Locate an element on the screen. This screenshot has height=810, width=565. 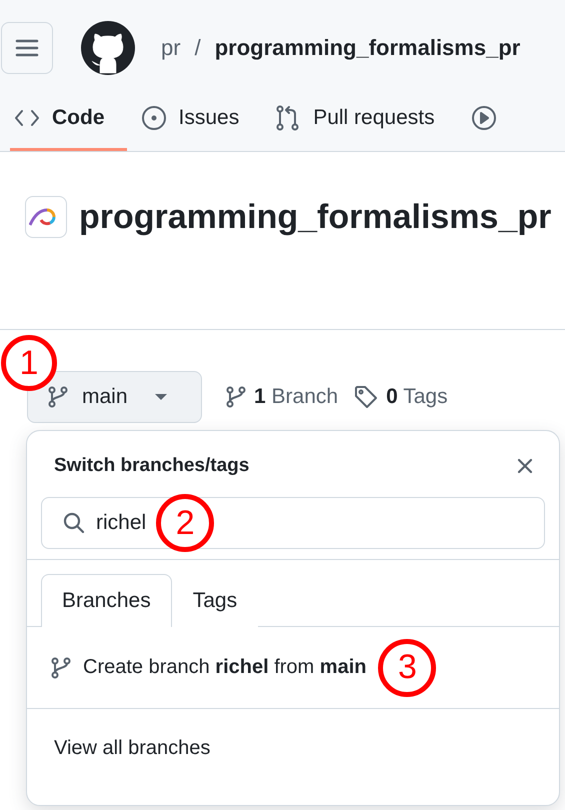
search-field: richel 2 is located at coordinates (293, 523).